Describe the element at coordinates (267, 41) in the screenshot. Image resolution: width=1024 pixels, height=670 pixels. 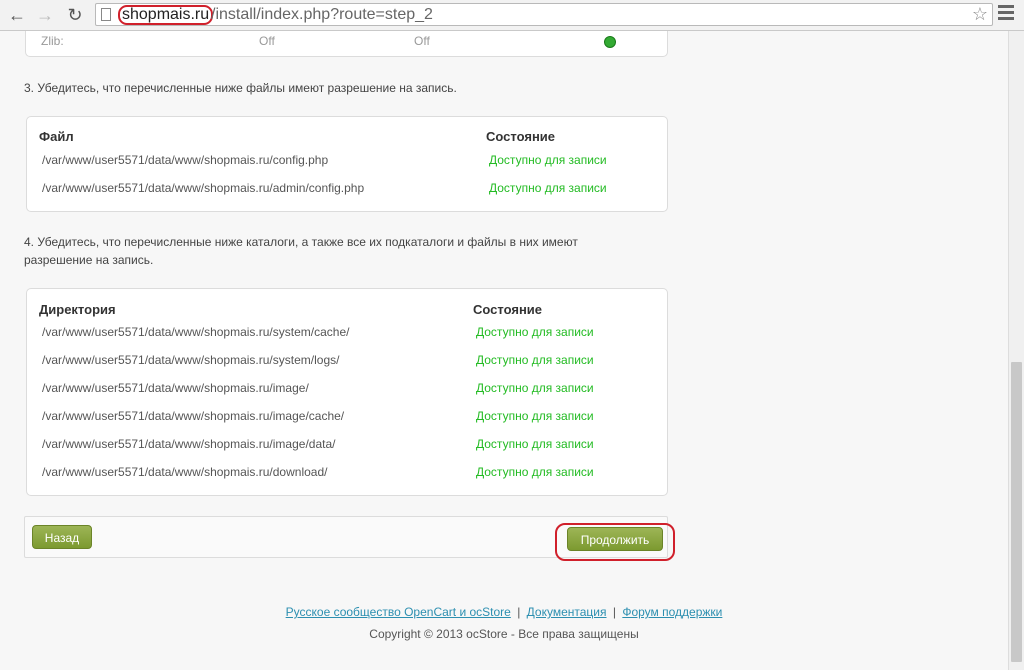
I see `setting-value: Off` at that location.